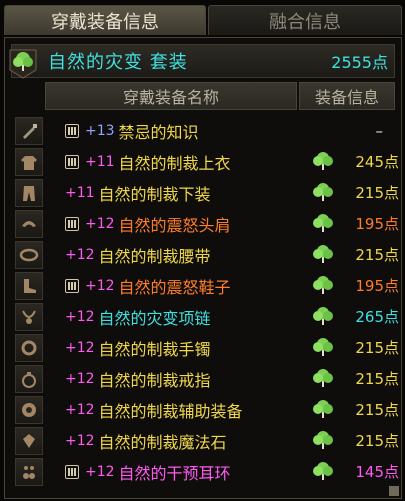 The height and width of the screenshot is (501, 405). Describe the element at coordinates (154, 380) in the screenshot. I see `equipment-name: 自然的制裁戒指` at that location.